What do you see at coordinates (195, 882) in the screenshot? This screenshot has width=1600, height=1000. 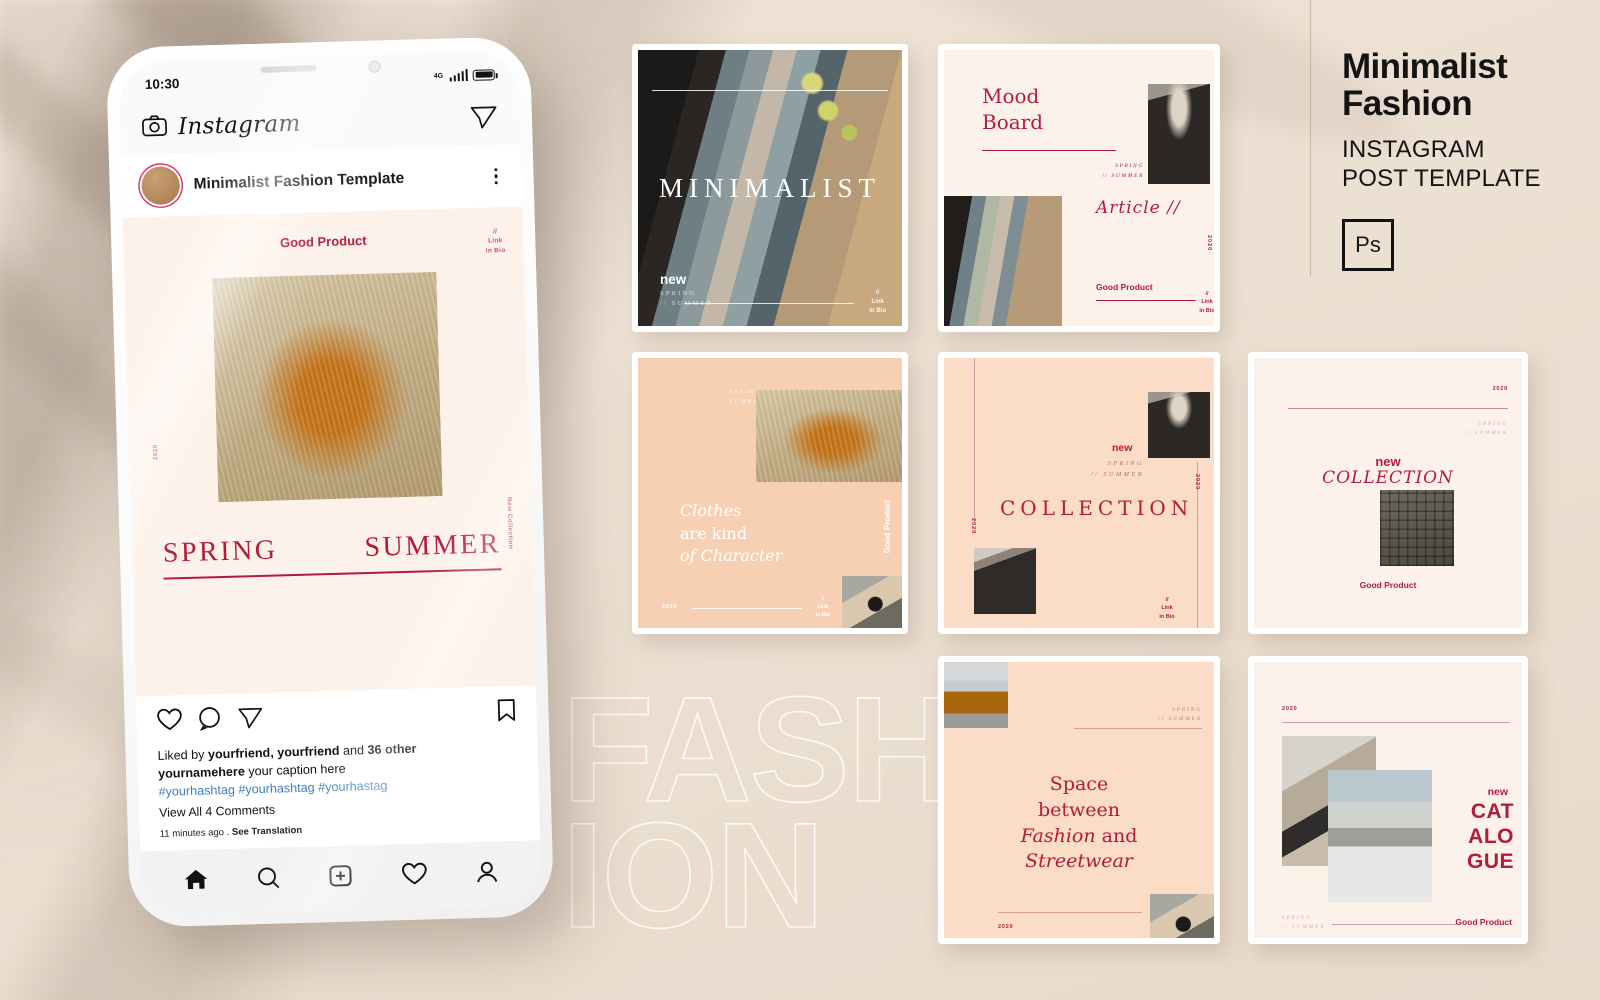 I see `home-icon` at bounding box center [195, 882].